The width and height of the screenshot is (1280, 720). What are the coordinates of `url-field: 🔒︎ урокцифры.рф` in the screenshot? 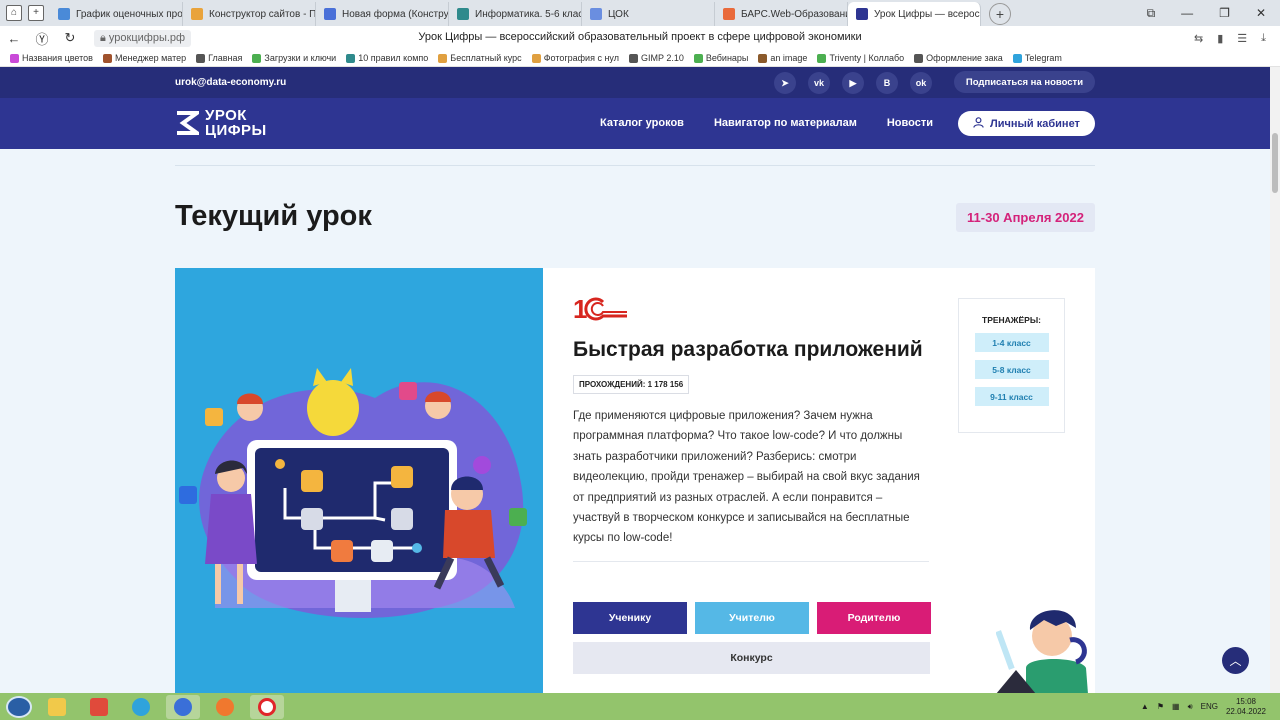 It's located at (143, 38).